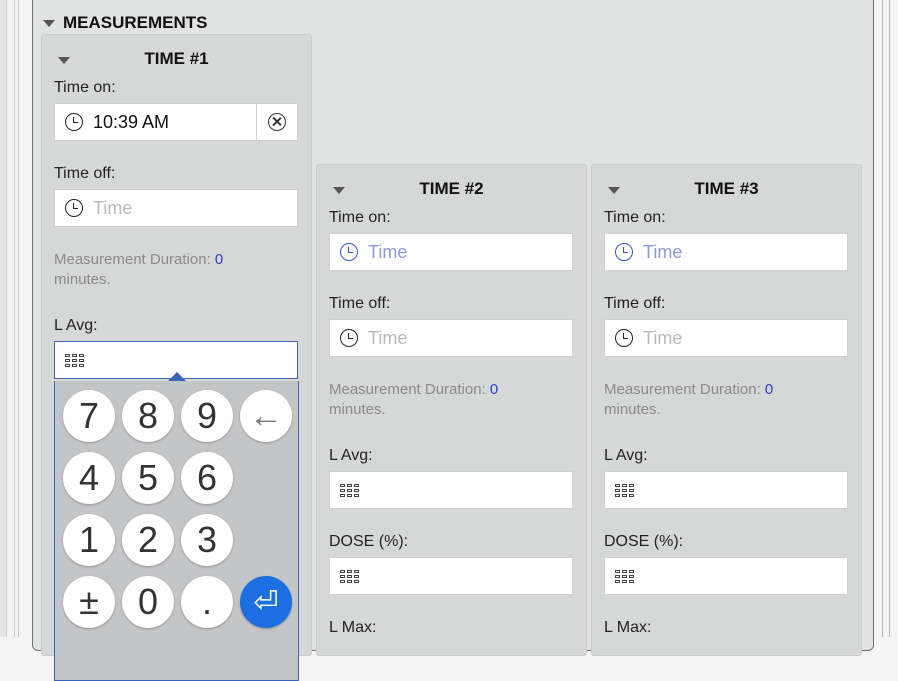 Image resolution: width=898 pixels, height=681 pixels. I want to click on key-9: 9, so click(207, 416).